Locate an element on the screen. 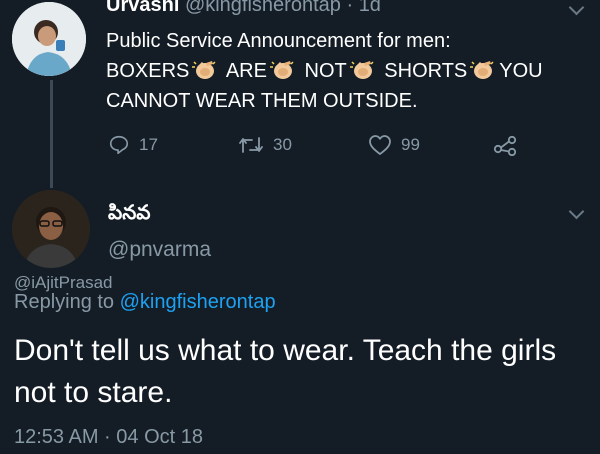  retweet-icon is located at coordinates (251, 145).